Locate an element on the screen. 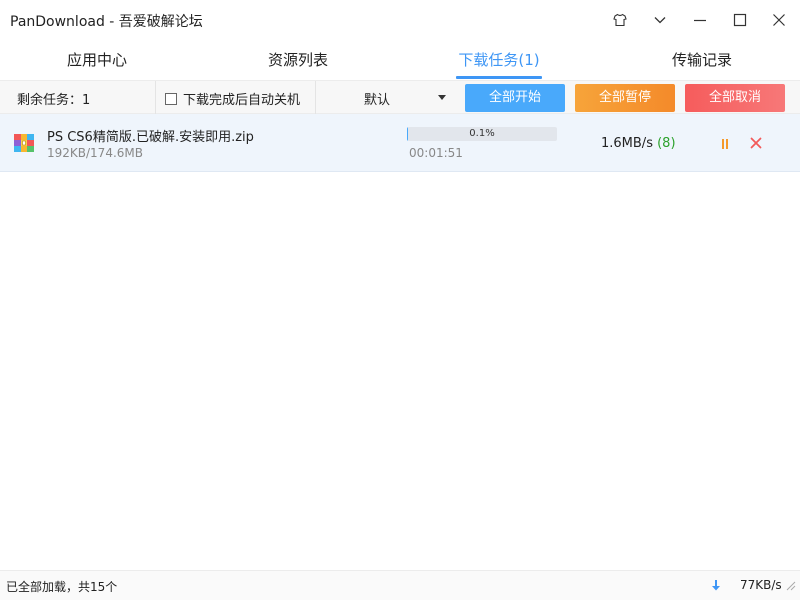 The width and height of the screenshot is (800, 600). auto-shutdown-checkbox is located at coordinates (171, 98).